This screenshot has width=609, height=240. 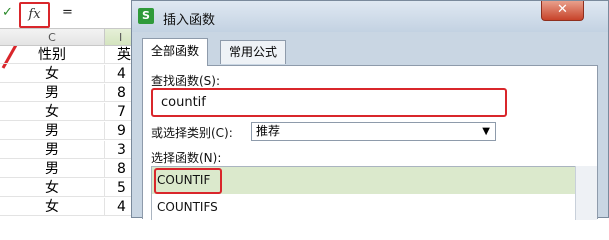 I want to click on dialog-titlebar: S 插入函数 ✕, so click(x=370, y=16).